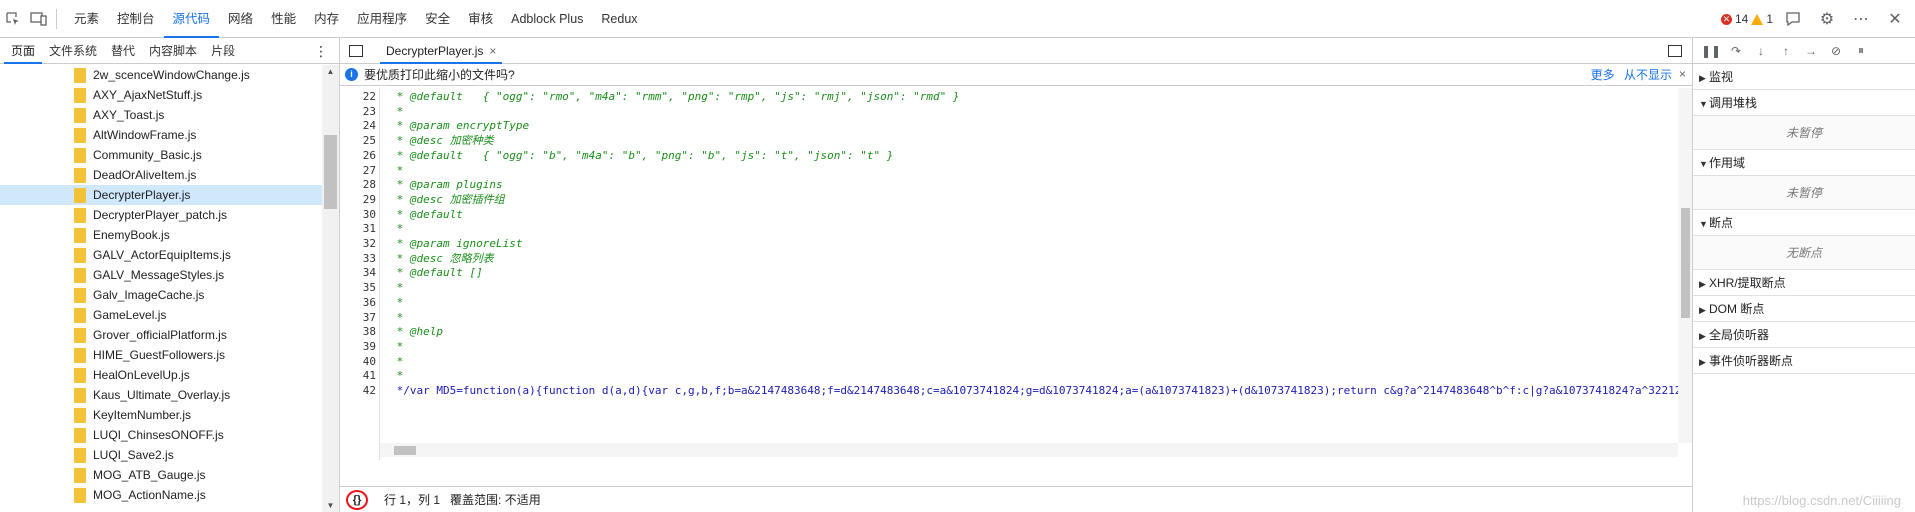 The image size is (1915, 512). Describe the element at coordinates (358, 244) in the screenshot. I see `line-number: 32` at that location.